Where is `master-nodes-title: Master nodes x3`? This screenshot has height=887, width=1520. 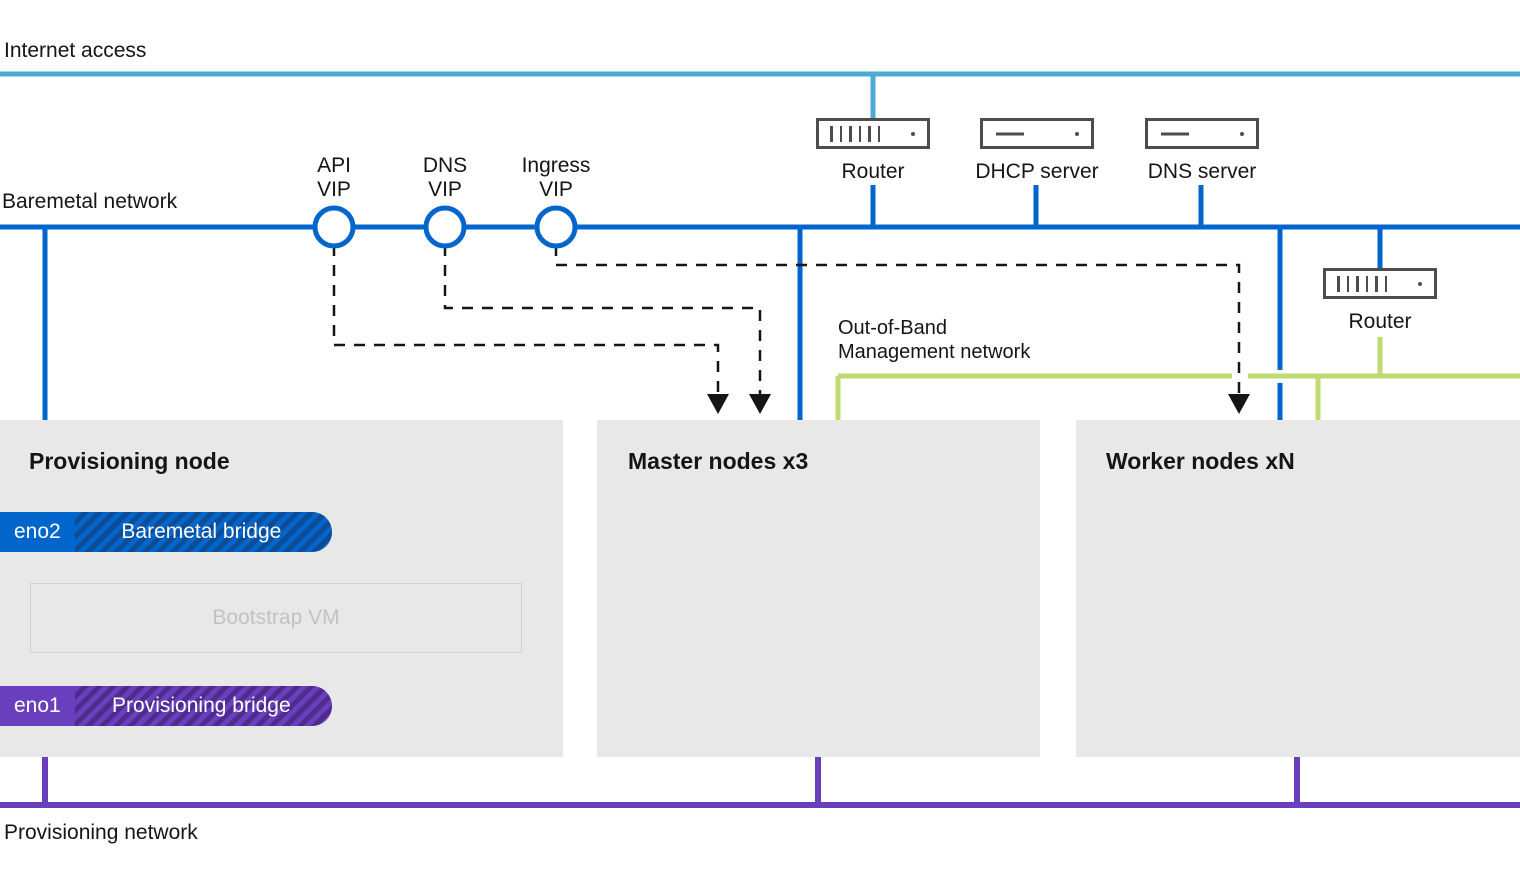 master-nodes-title: Master nodes x3 is located at coordinates (718, 461).